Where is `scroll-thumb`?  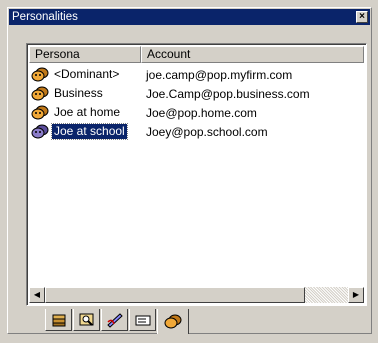 scroll-thumb is located at coordinates (175, 295).